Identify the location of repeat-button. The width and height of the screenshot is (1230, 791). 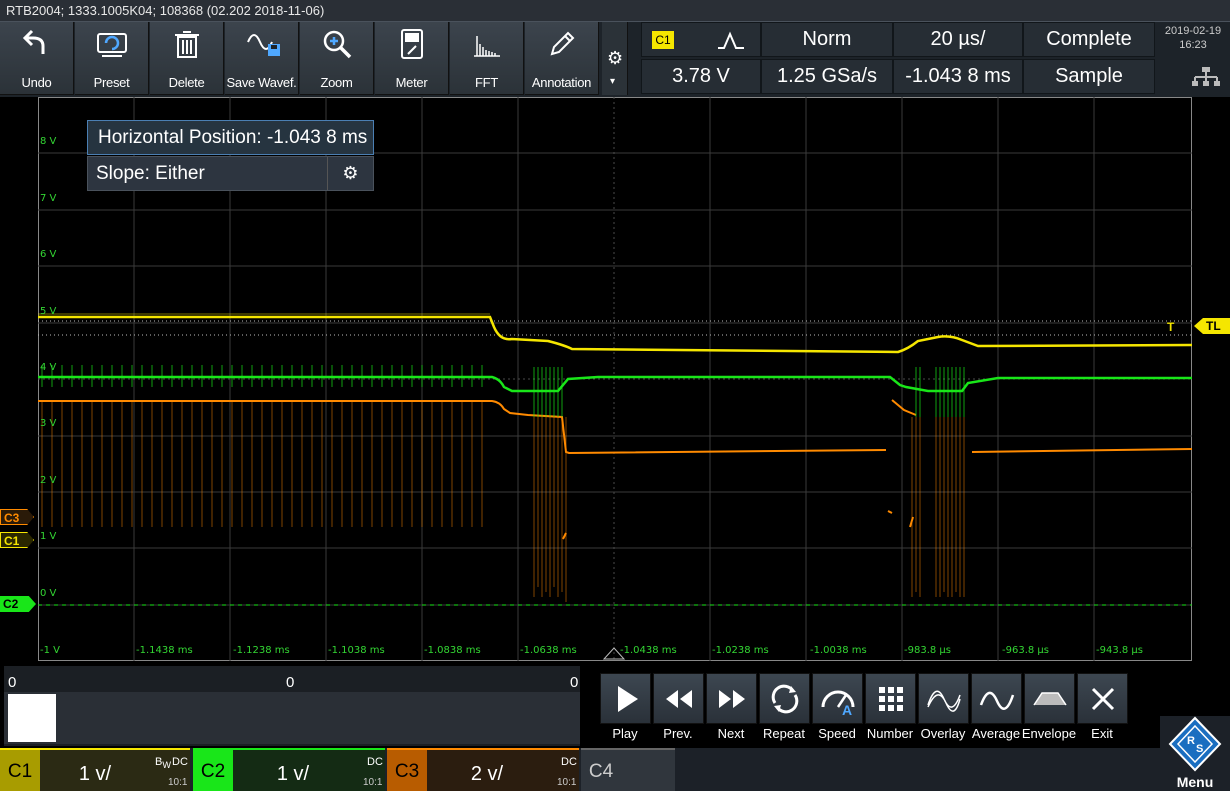
(784, 698).